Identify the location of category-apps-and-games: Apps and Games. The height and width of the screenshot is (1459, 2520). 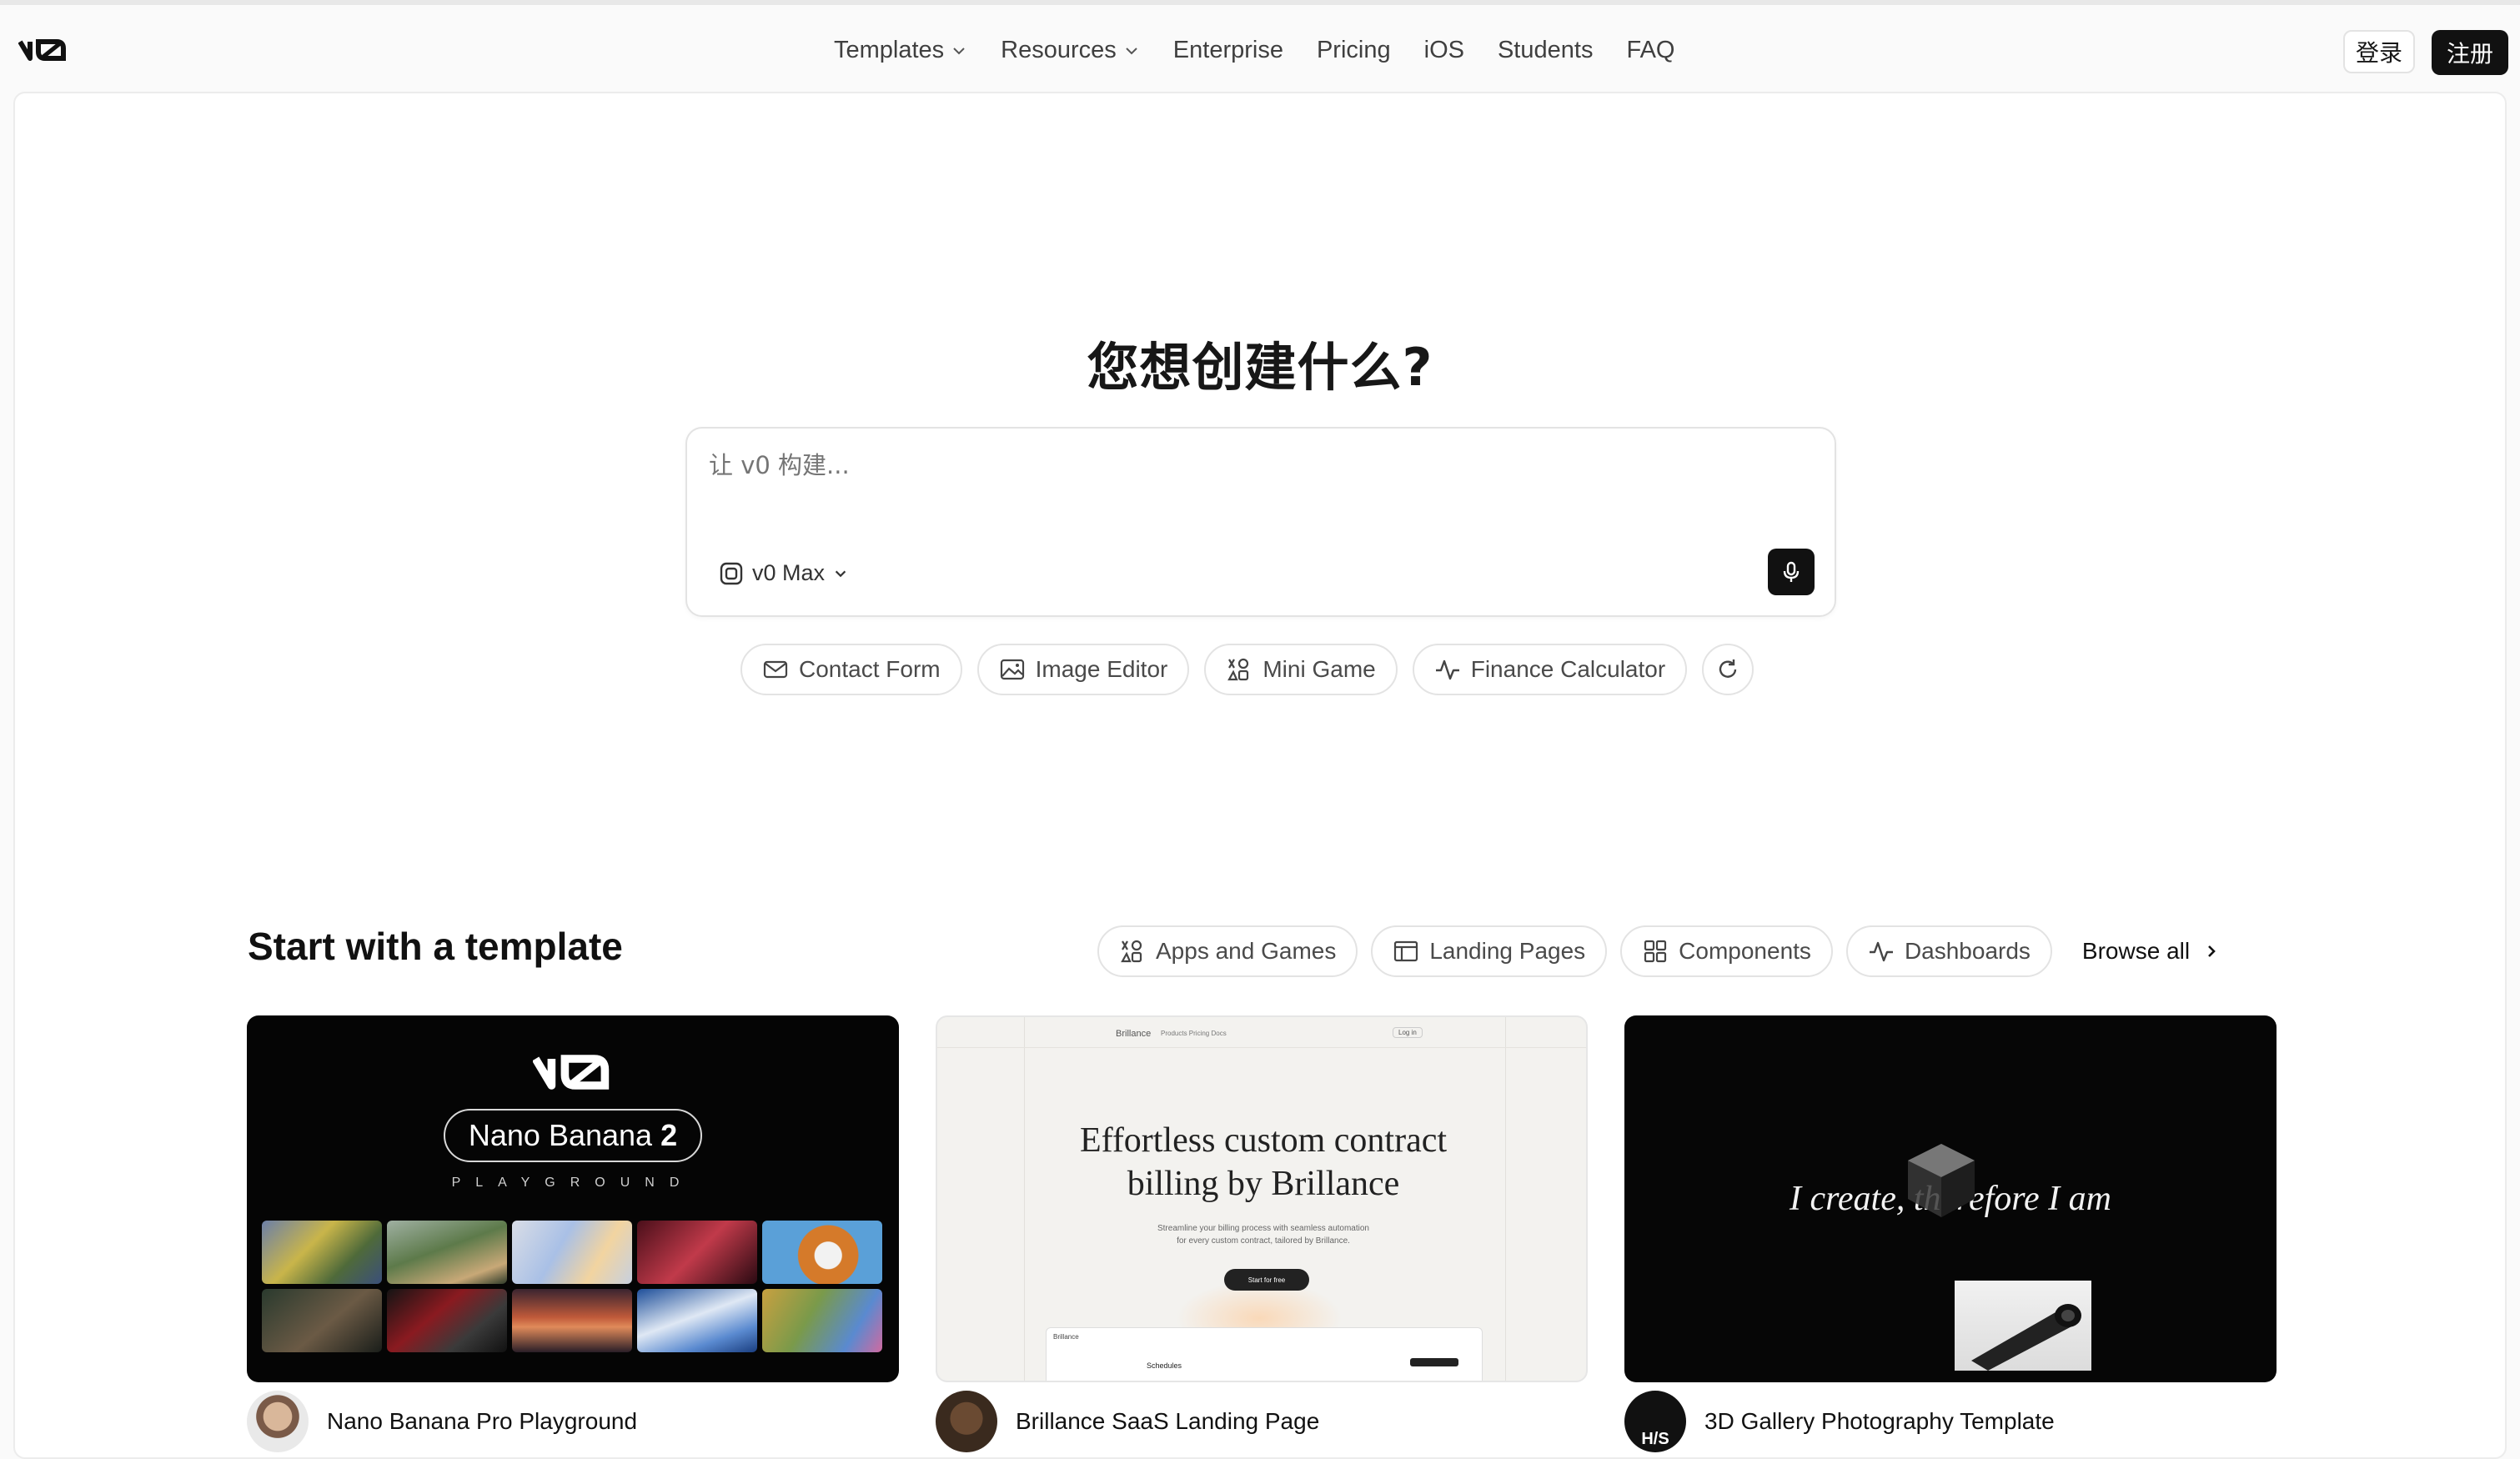
(1227, 951).